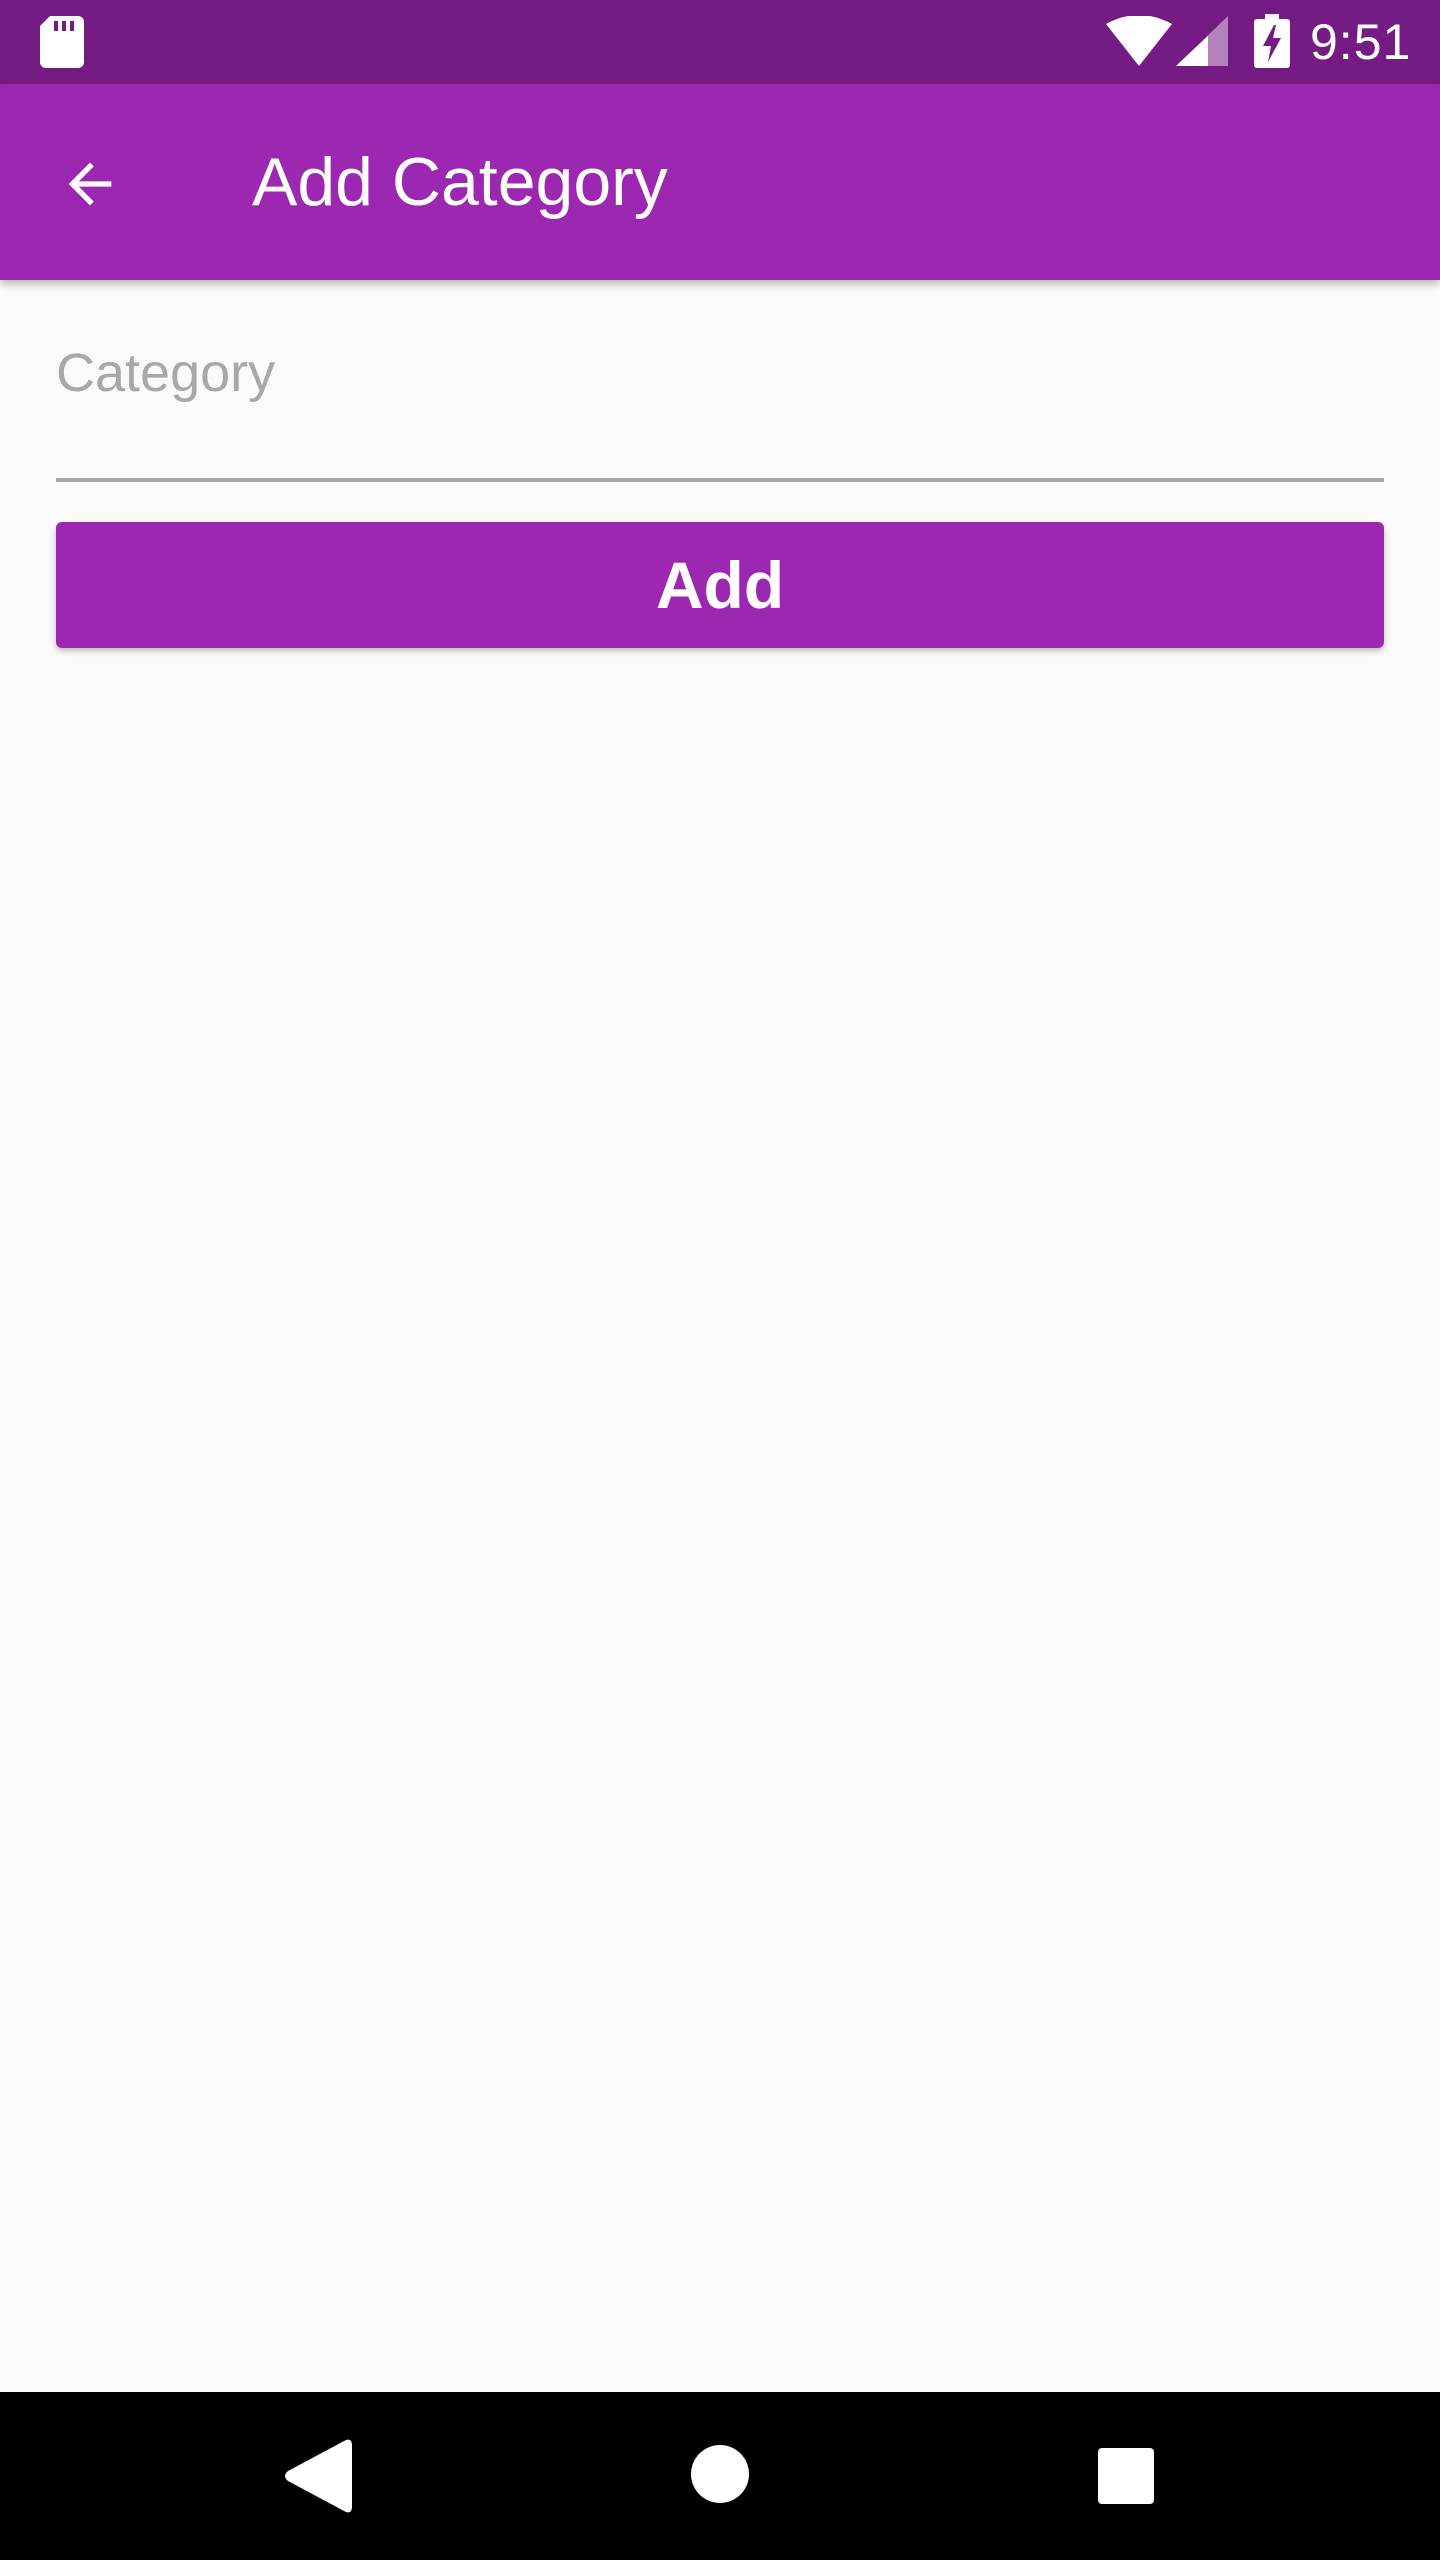 This screenshot has width=1440, height=2560. What do you see at coordinates (720, 182) in the screenshot?
I see `app-bar: Add Category` at bounding box center [720, 182].